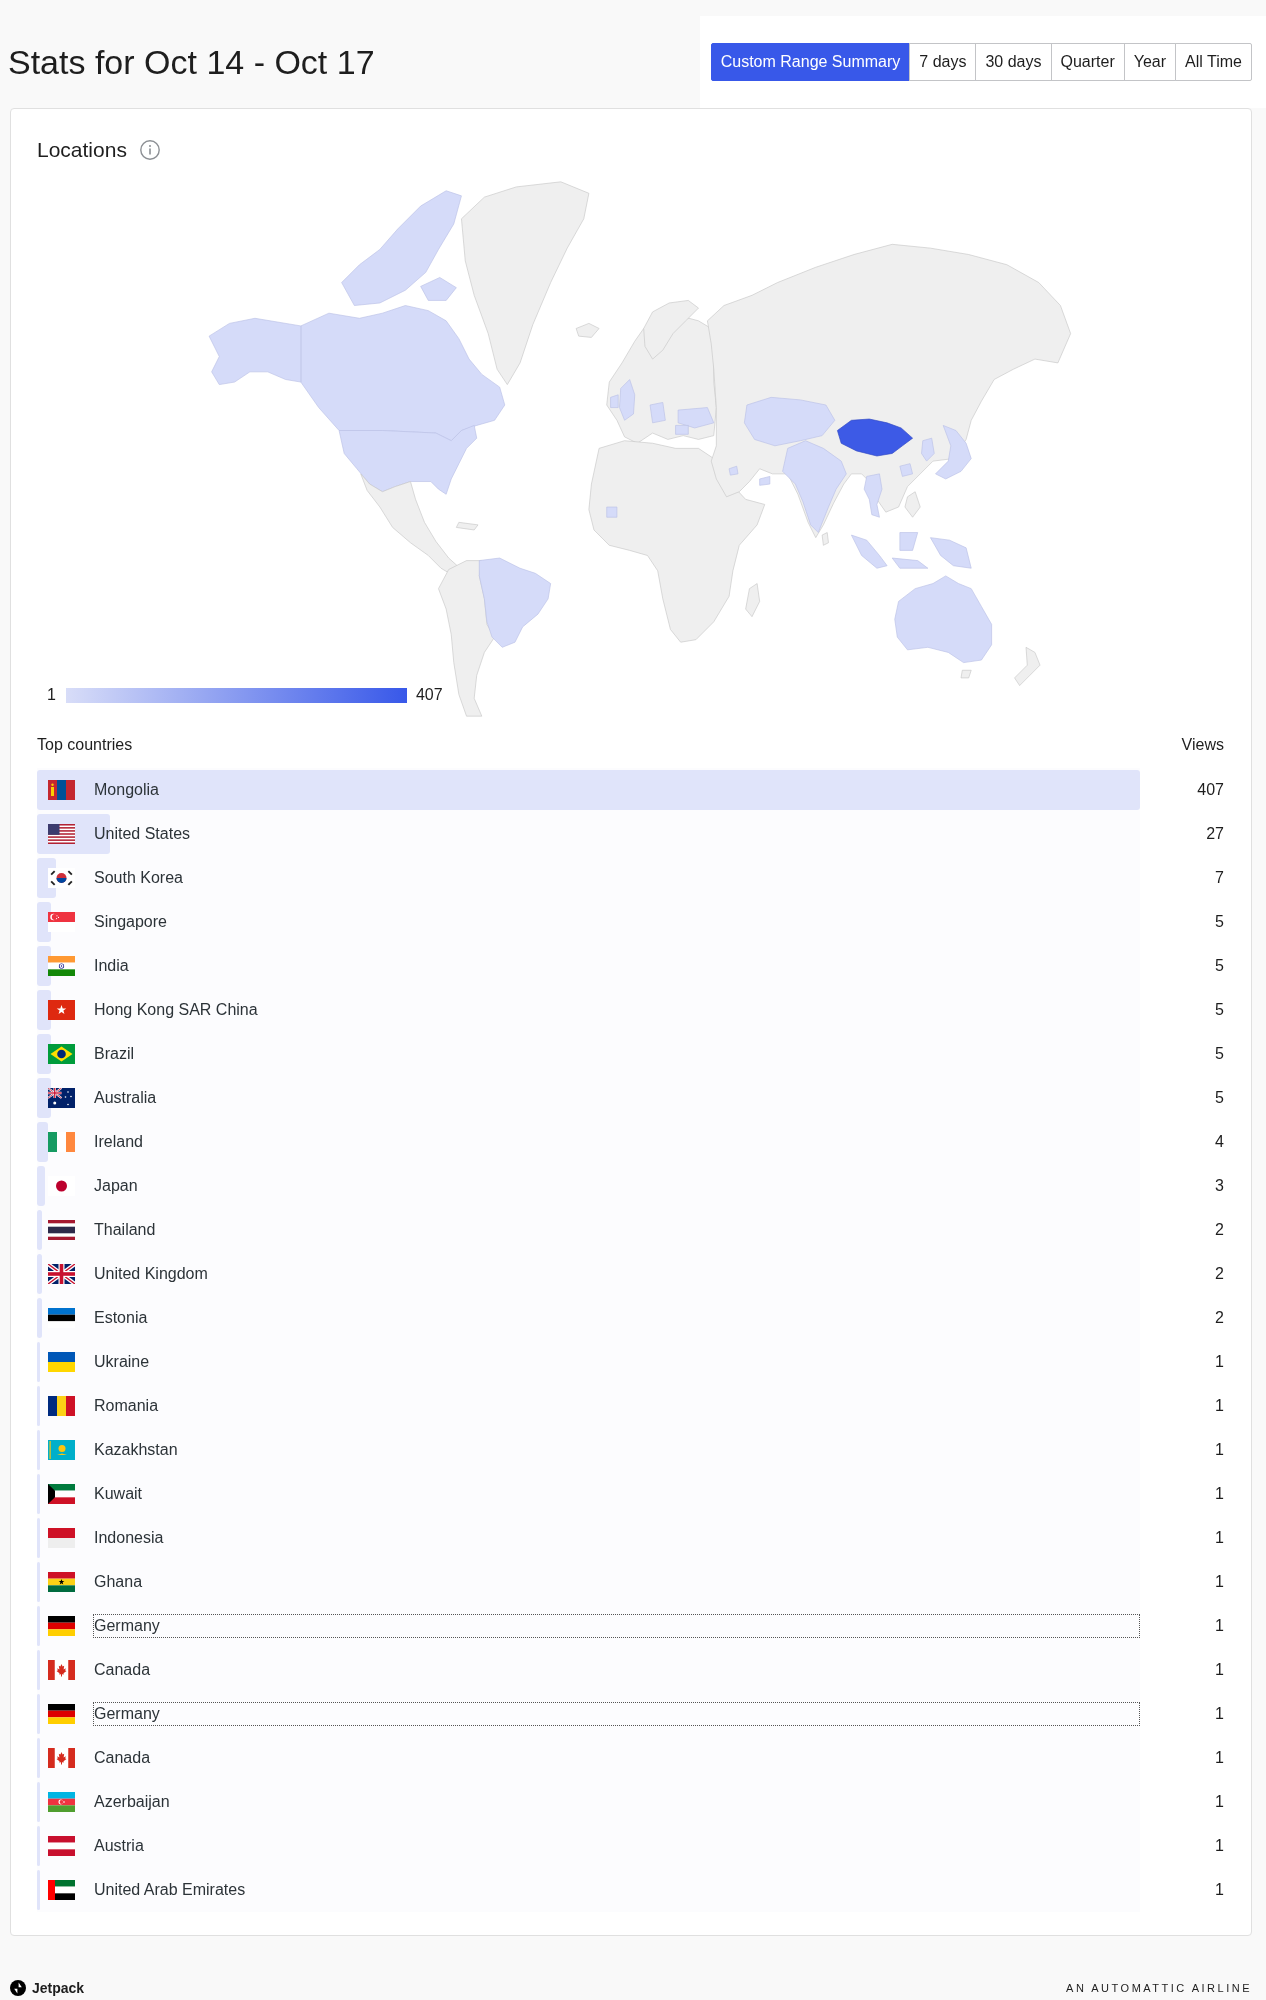 The height and width of the screenshot is (2000, 1266). I want to click on country-name: Singapore, so click(130, 922).